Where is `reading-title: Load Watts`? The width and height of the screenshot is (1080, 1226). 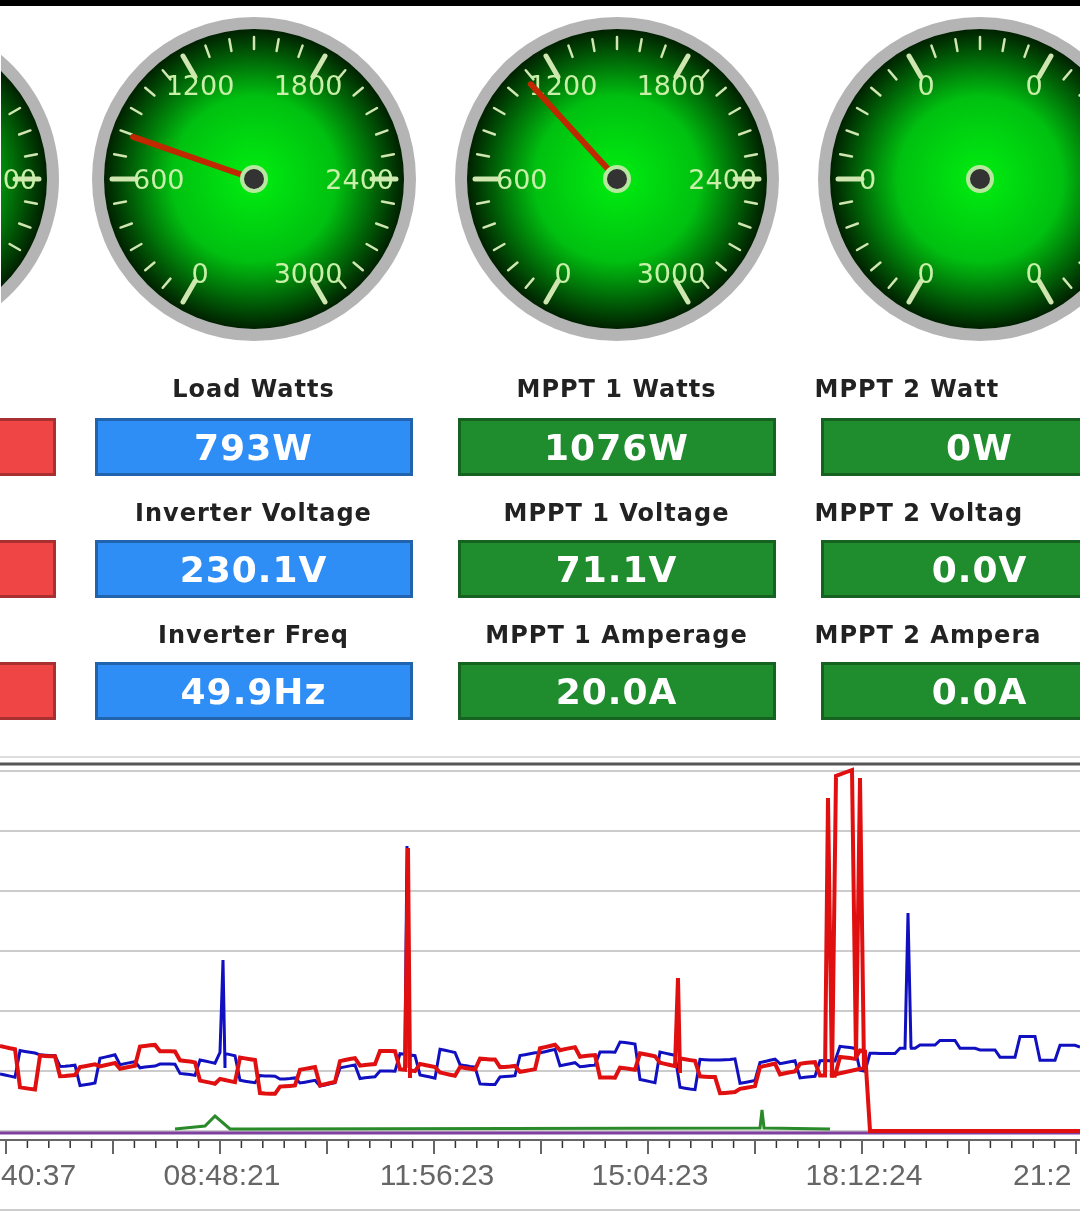 reading-title: Load Watts is located at coordinates (253, 389).